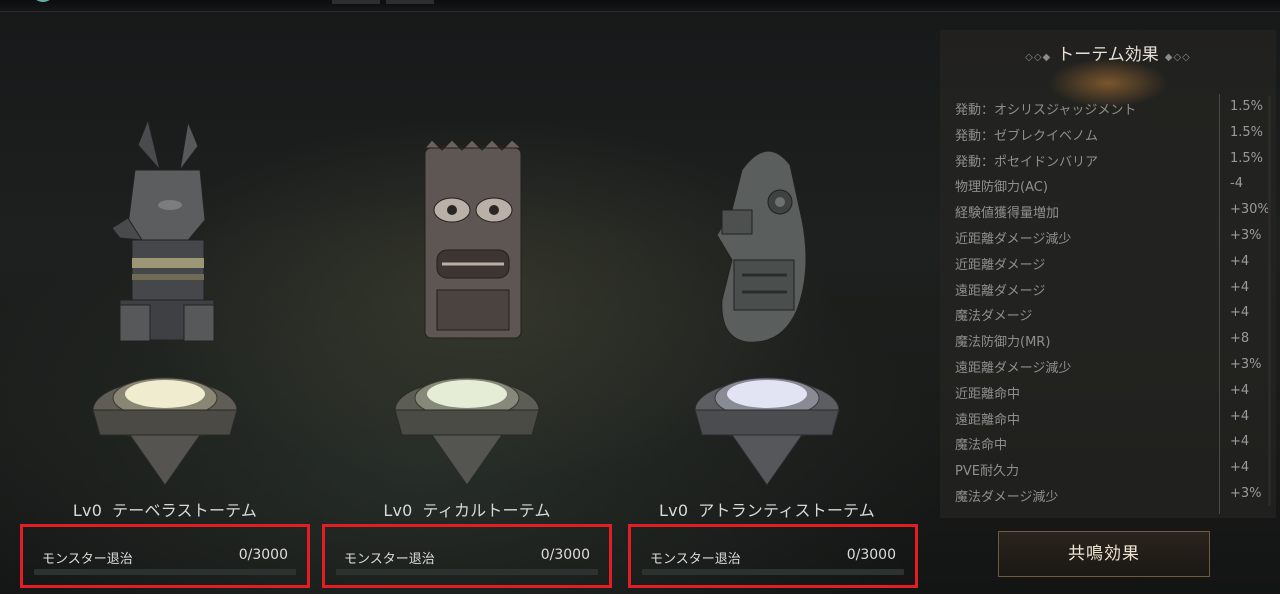 The height and width of the screenshot is (594, 1280). What do you see at coordinates (486, 510) in the screenshot?
I see `totem-name: ティカルトーテム` at bounding box center [486, 510].